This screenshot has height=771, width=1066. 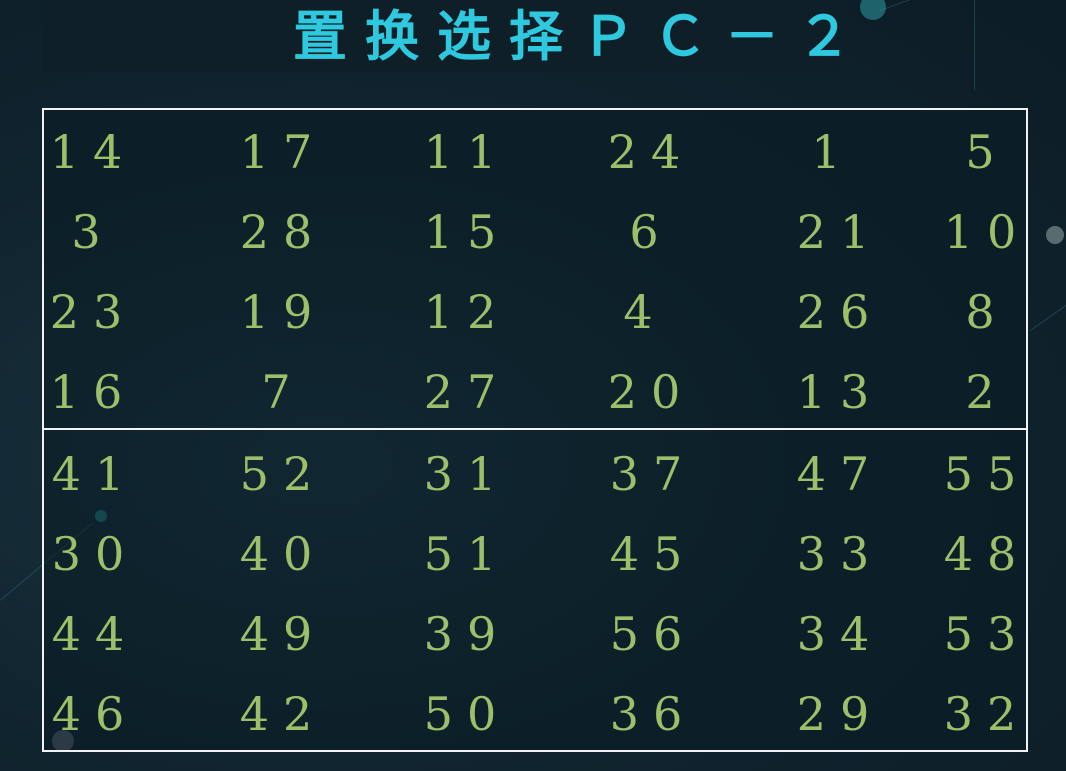 I want to click on table-cell: 19, so click(x=283, y=312).